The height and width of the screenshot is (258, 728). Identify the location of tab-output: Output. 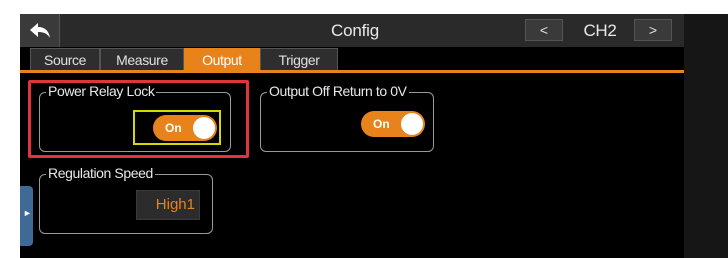
(222, 59).